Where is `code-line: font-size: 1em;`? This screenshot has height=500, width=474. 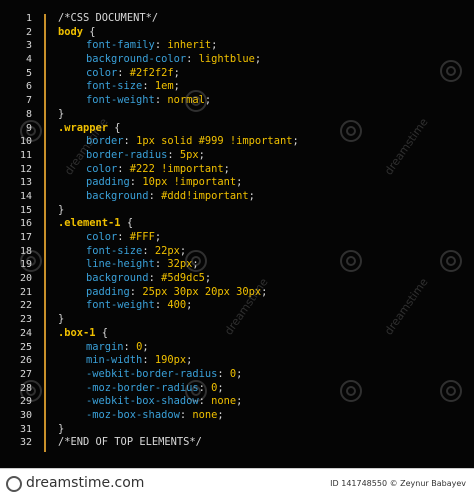
code-line: font-size: 1em; is located at coordinates (178, 87).